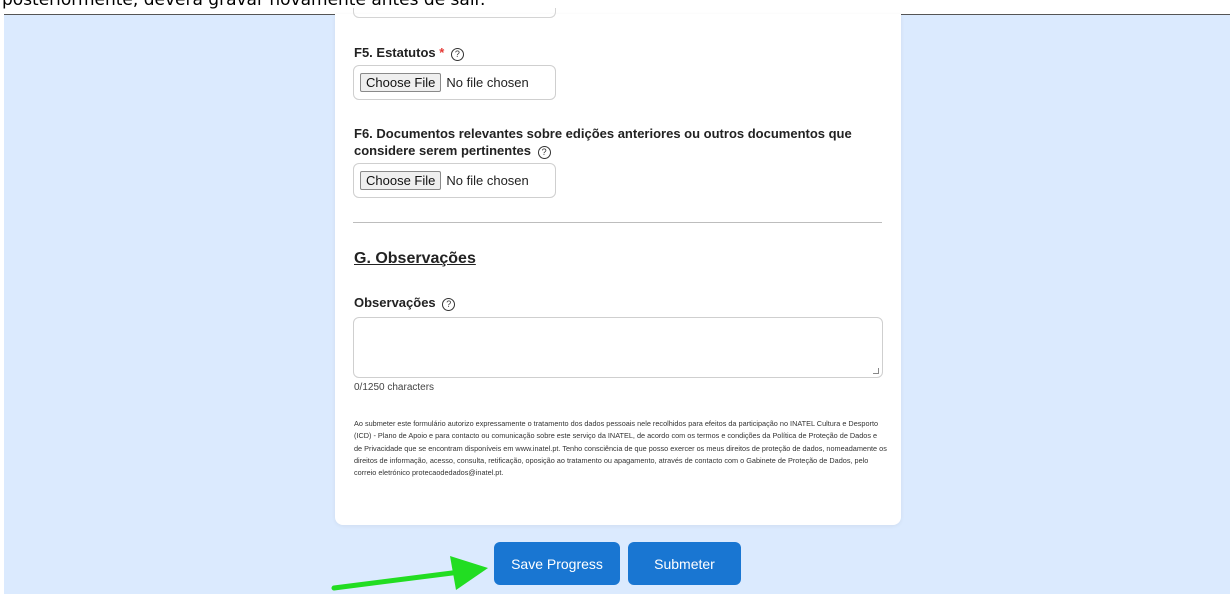 Image resolution: width=1231 pixels, height=594 pixels. What do you see at coordinates (617, 222) in the screenshot?
I see `section-divider` at bounding box center [617, 222].